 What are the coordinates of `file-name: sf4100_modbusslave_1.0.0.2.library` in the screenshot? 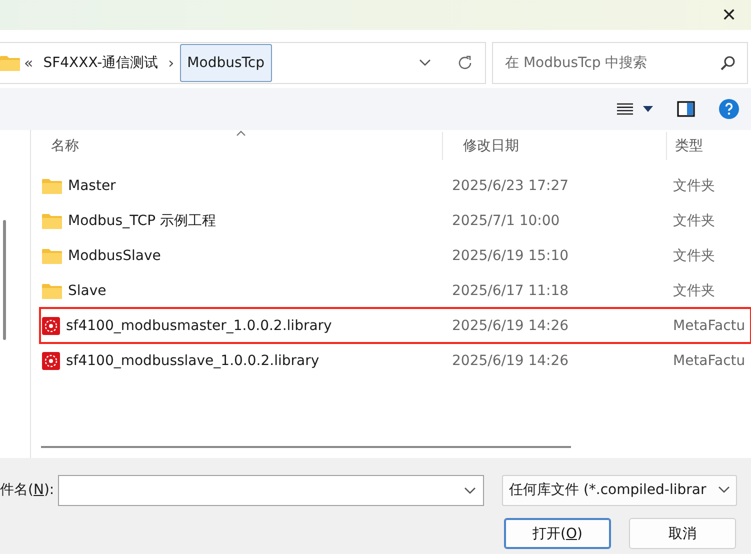 It's located at (193, 360).